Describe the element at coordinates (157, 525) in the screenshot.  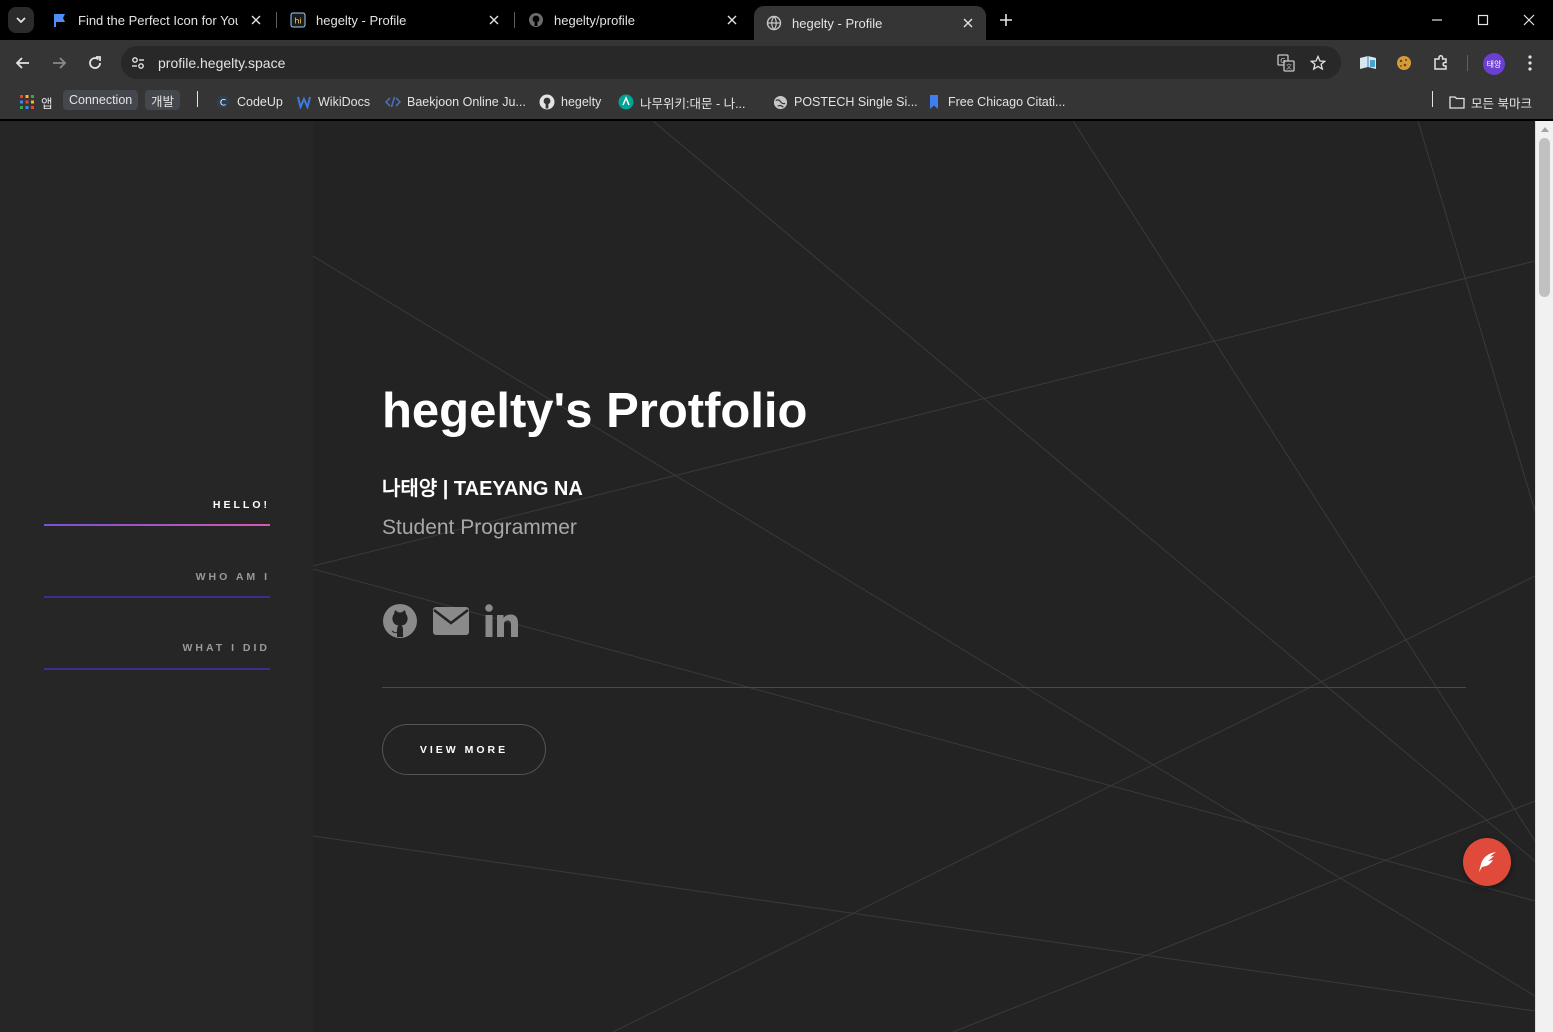
I see `nav-underline-active` at that location.